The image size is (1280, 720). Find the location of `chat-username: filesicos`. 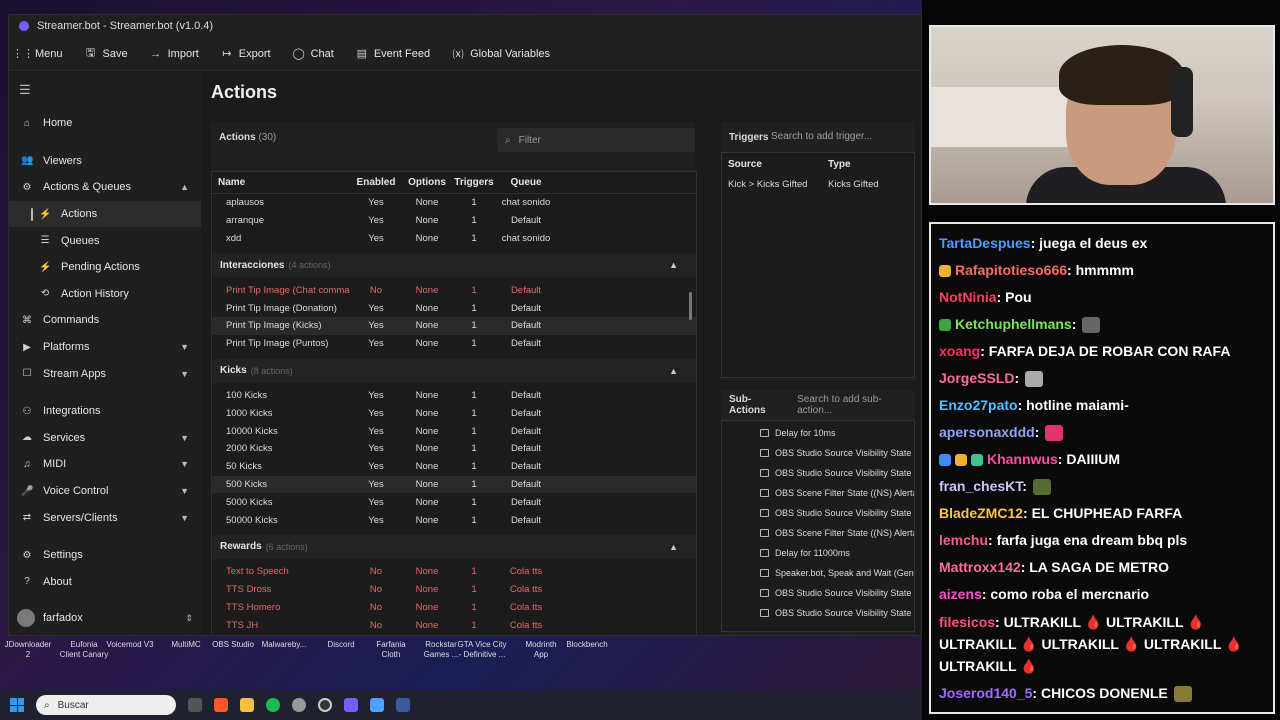

chat-username: filesicos is located at coordinates (967, 622).